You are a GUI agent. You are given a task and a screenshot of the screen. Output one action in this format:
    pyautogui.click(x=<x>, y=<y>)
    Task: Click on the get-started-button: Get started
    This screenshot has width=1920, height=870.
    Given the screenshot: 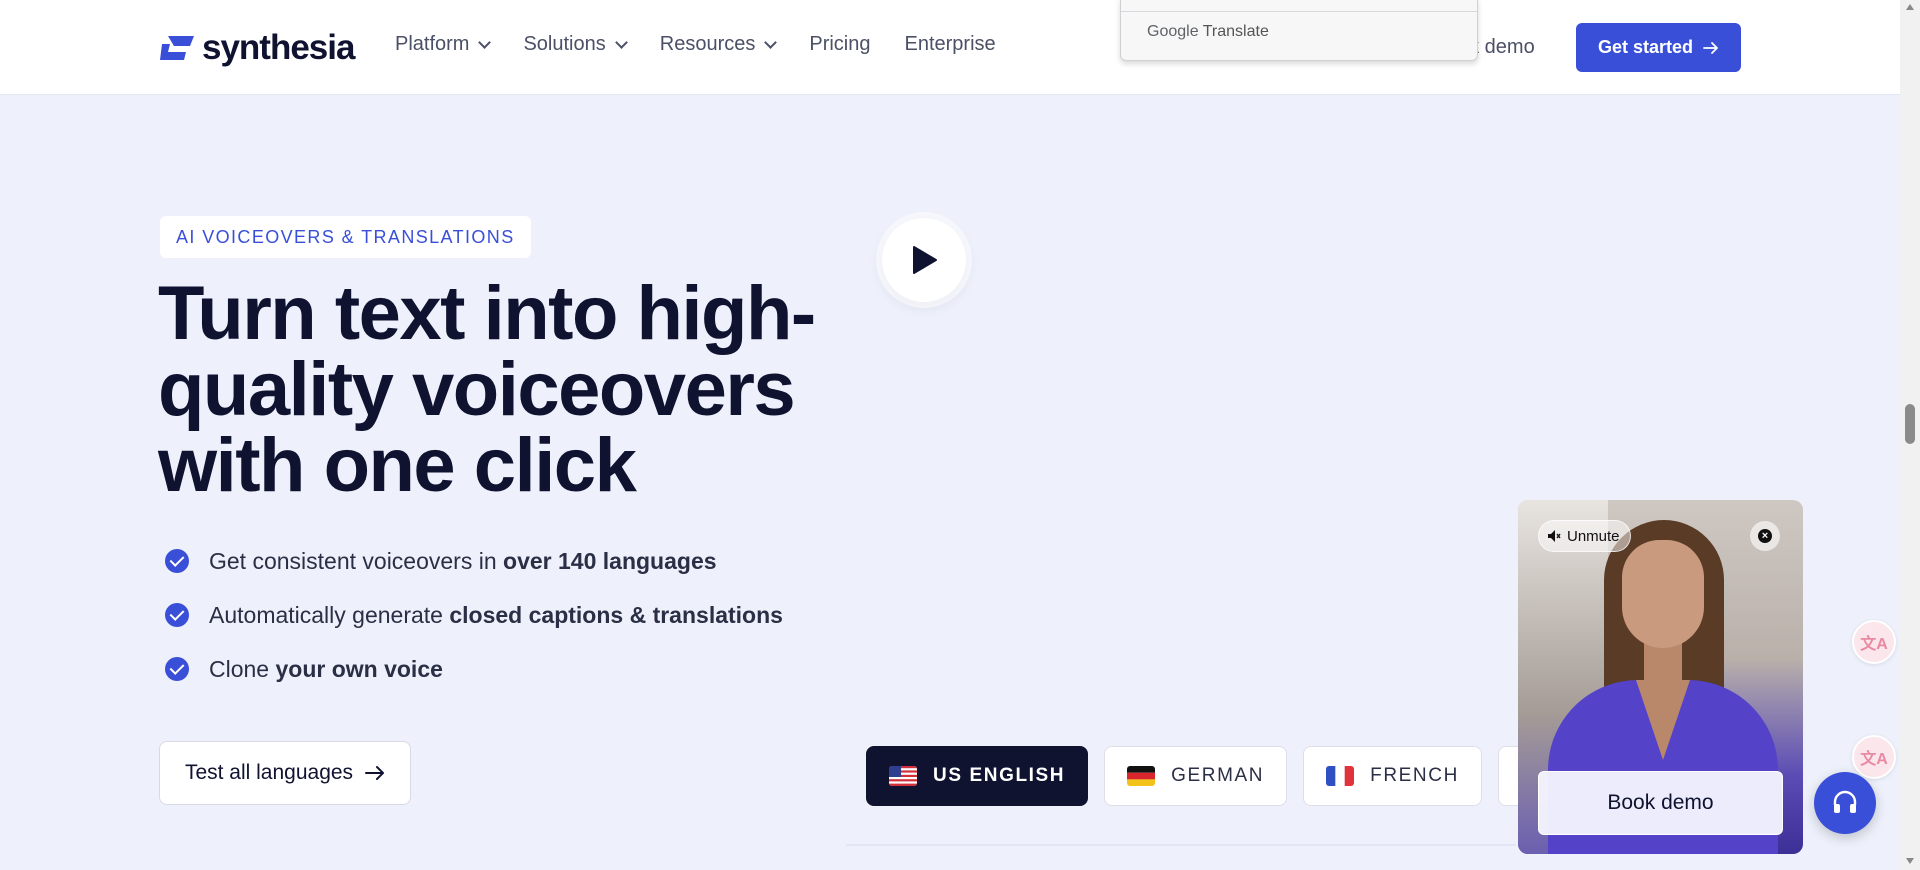 What is the action you would take?
    pyautogui.click(x=1658, y=47)
    